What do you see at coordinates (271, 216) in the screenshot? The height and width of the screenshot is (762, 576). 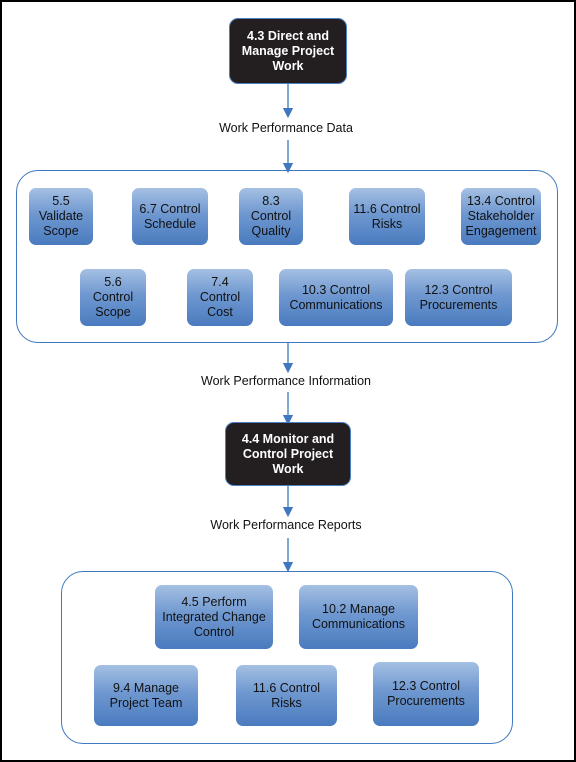 I see `process-8-3: 8.3 Control Quality` at bounding box center [271, 216].